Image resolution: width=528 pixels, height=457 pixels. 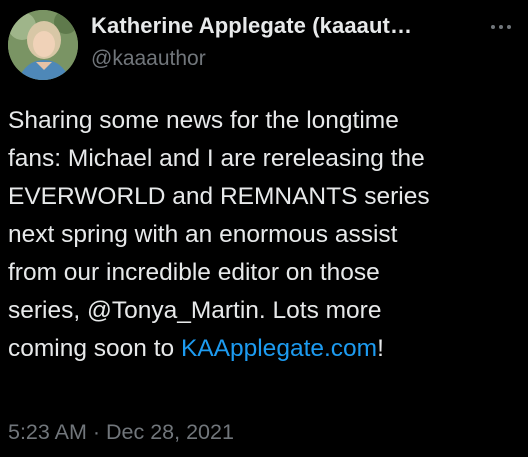 I want to click on tweet-text-line: fans: Michael and I are rereleasing the, so click(x=216, y=158).